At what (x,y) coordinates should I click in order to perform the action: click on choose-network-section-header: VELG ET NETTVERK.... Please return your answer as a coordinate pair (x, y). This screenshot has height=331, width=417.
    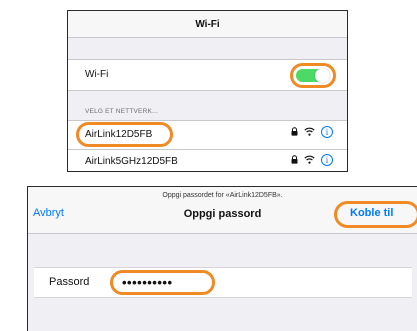
    Looking at the image, I should click on (122, 111).